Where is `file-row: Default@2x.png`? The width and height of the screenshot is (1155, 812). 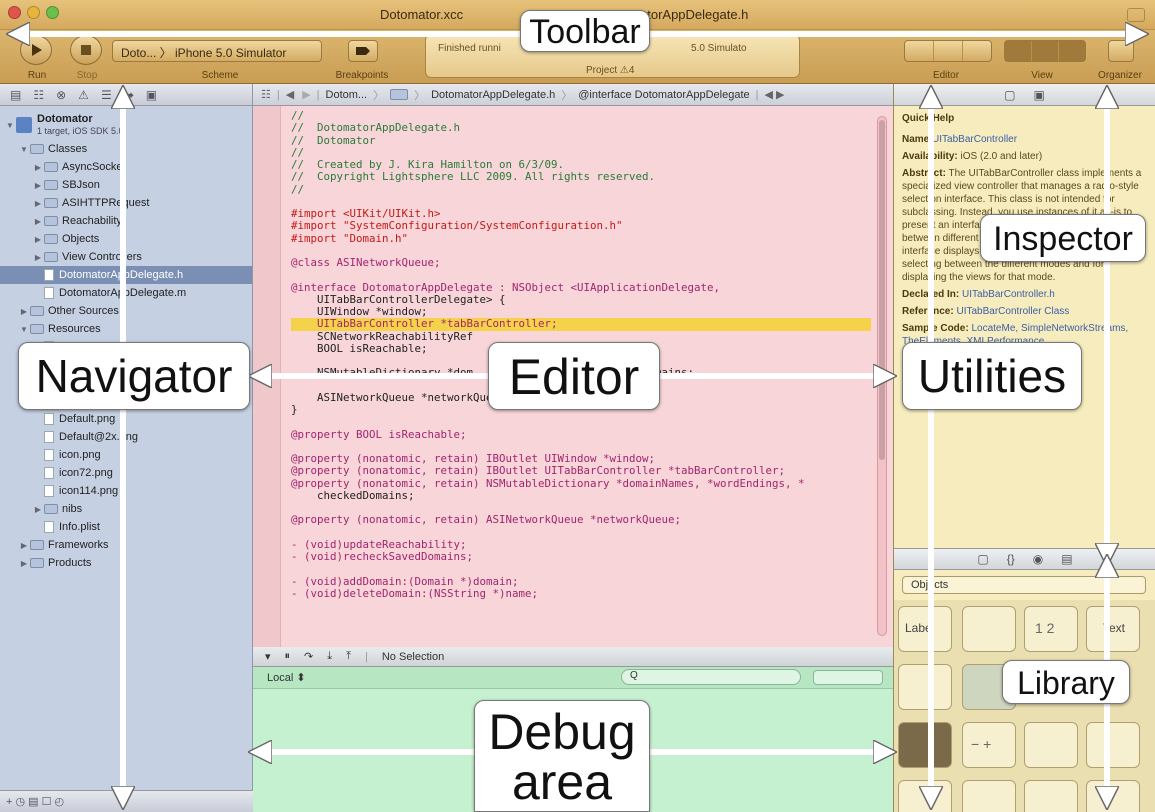
file-row: Default@2x.png is located at coordinates (126, 437).